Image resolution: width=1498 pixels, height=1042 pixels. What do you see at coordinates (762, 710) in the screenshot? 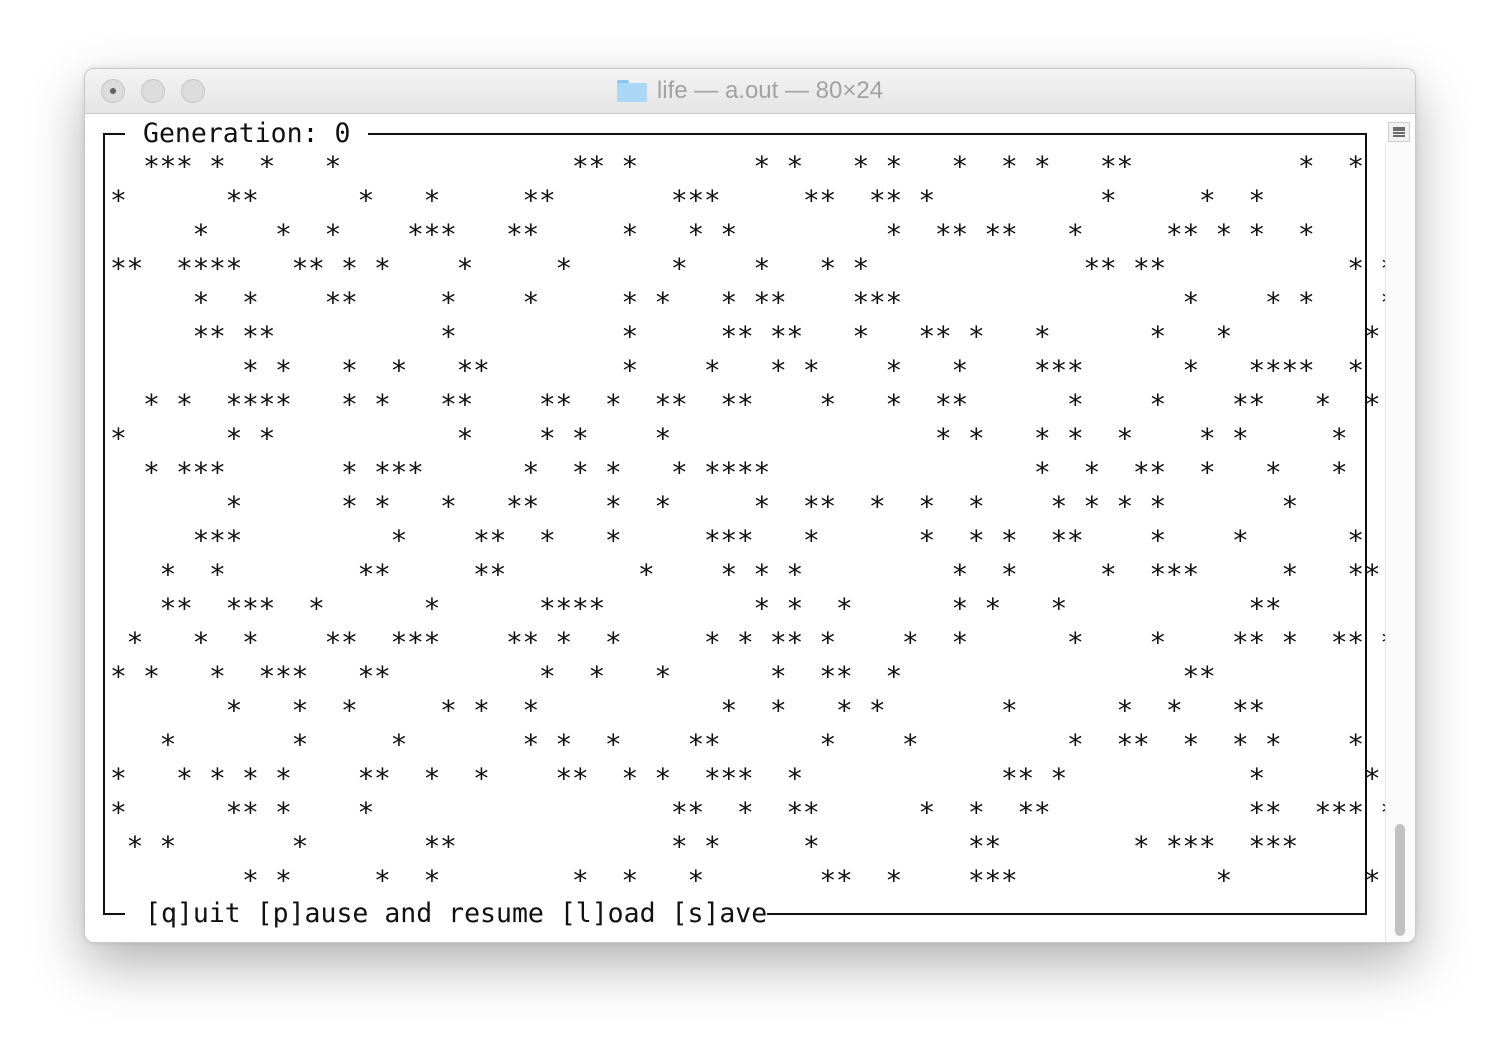
I see `grid-row: * * * * * * * * * * * * * ** *` at bounding box center [762, 710].